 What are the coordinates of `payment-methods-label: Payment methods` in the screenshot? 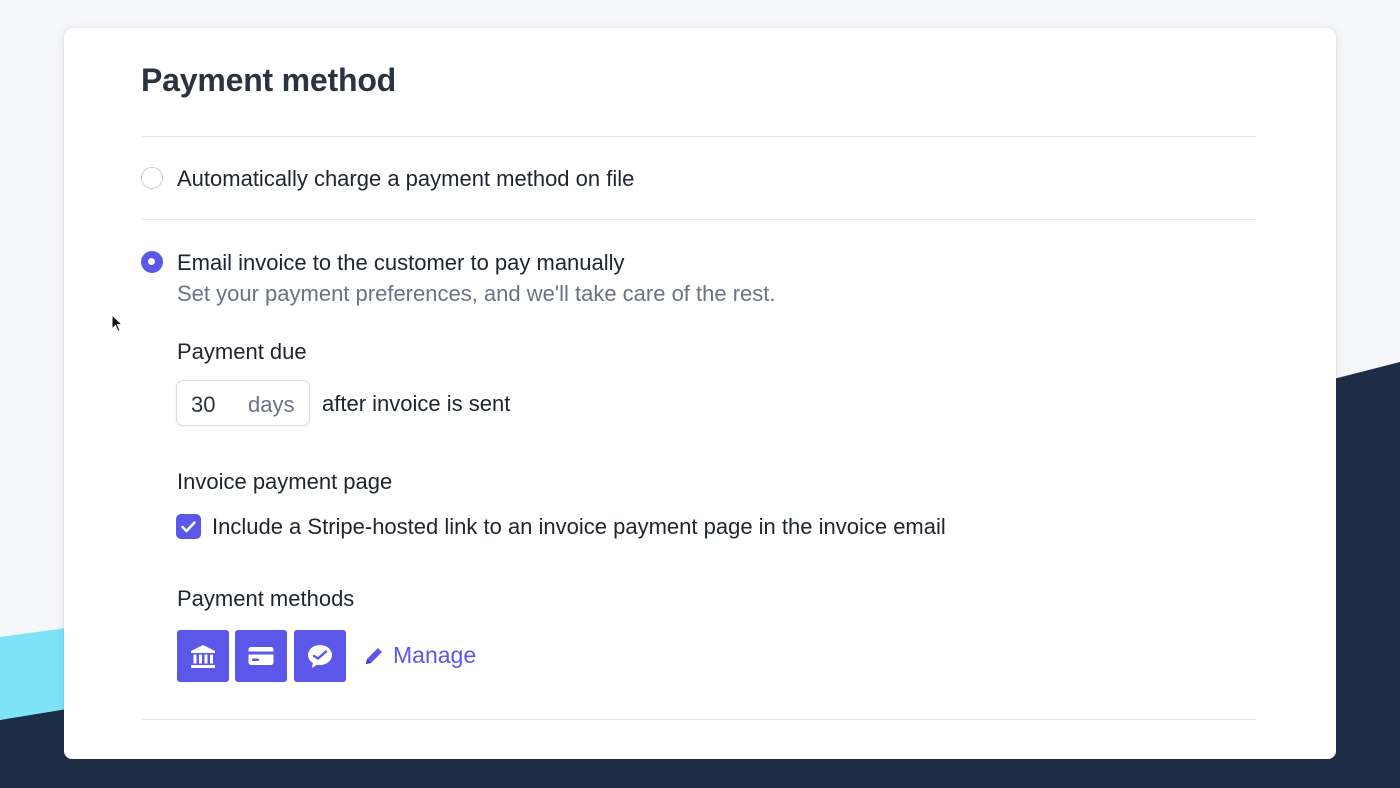 It's located at (266, 598).